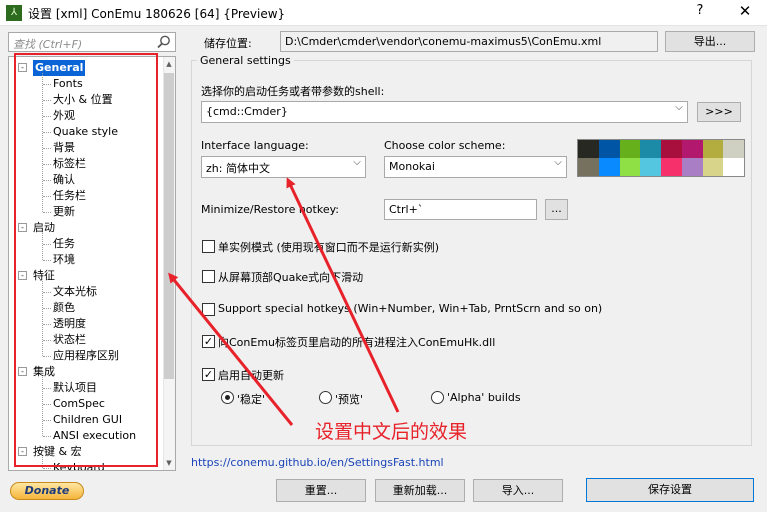 This screenshot has height=512, width=767. What do you see at coordinates (719, 112) in the screenshot?
I see `shell-more-button: >>>` at bounding box center [719, 112].